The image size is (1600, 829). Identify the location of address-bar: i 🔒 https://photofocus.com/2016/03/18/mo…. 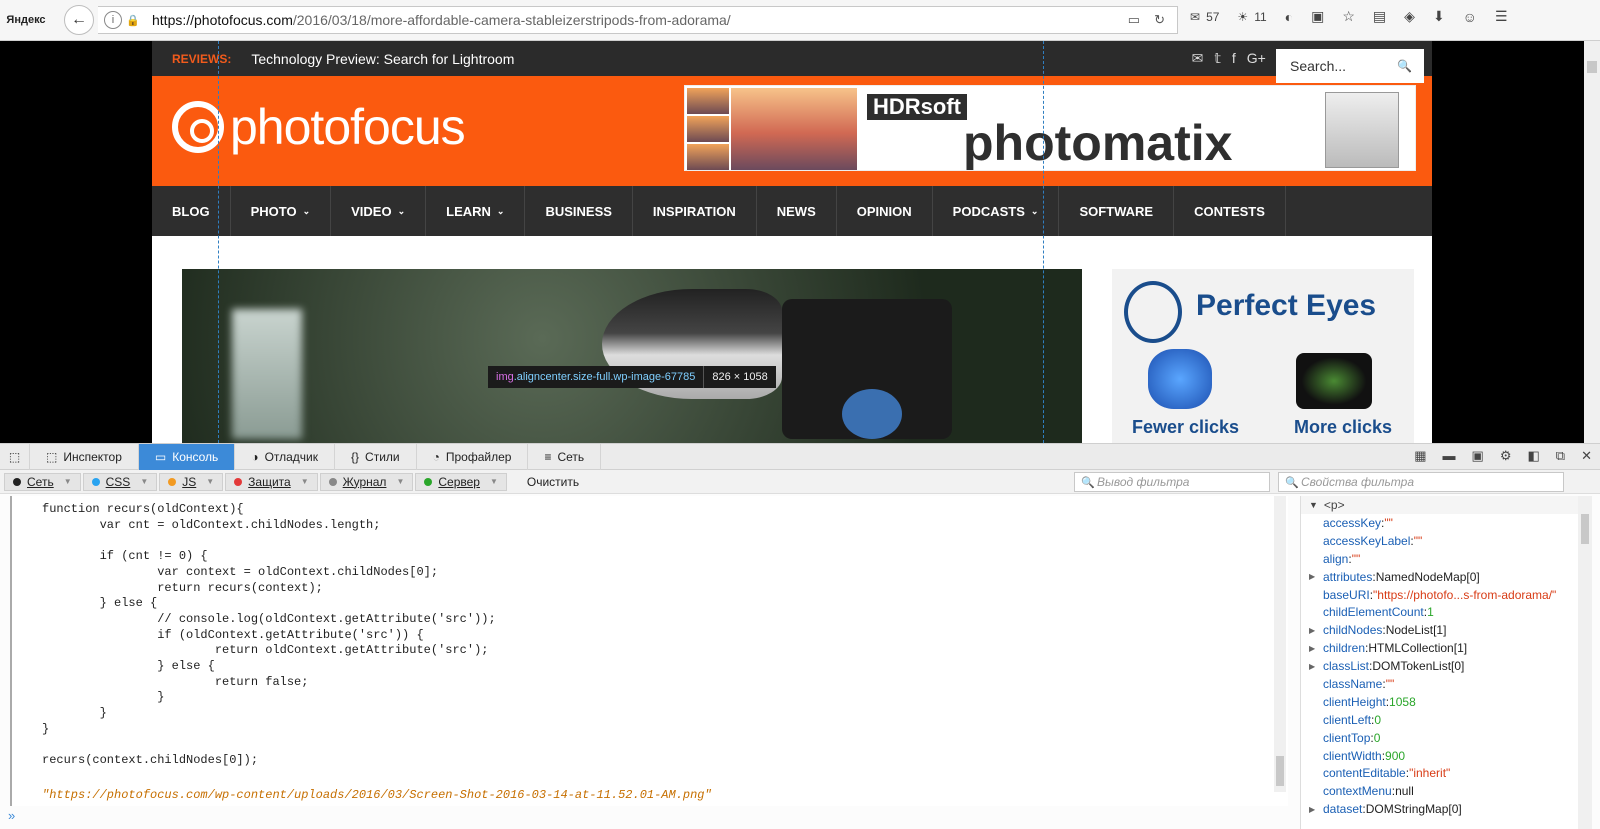
(638, 20).